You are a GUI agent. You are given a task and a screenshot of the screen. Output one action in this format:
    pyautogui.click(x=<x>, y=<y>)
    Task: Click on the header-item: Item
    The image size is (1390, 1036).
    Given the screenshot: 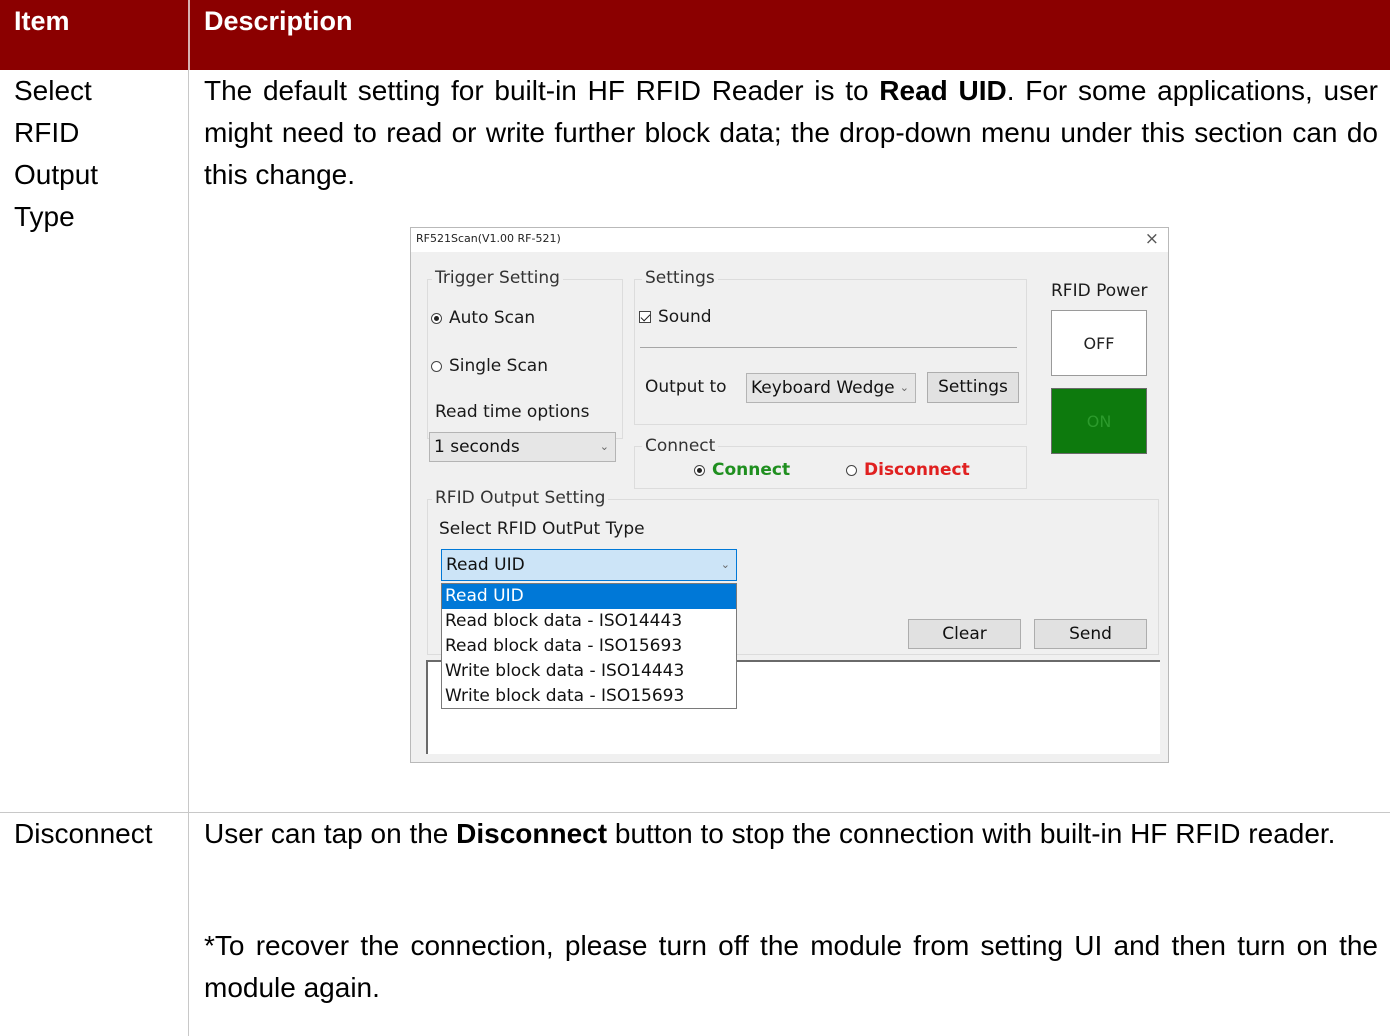 What is the action you would take?
    pyautogui.click(x=94, y=35)
    